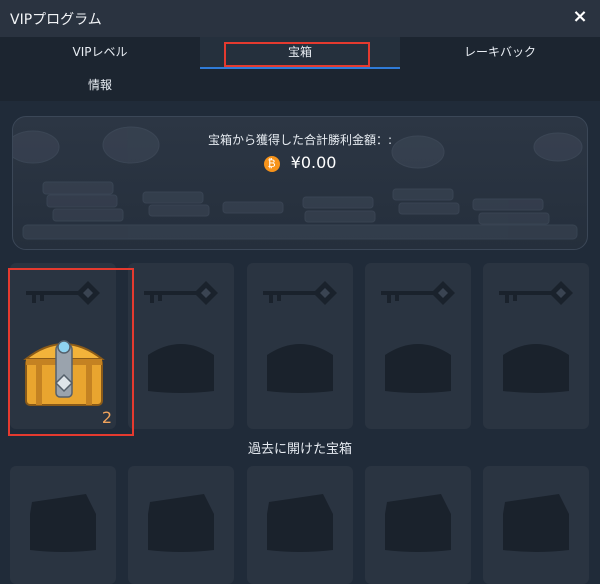 The height and width of the screenshot is (584, 600). What do you see at coordinates (100, 85) in the screenshot?
I see `tab-info: 情報` at bounding box center [100, 85].